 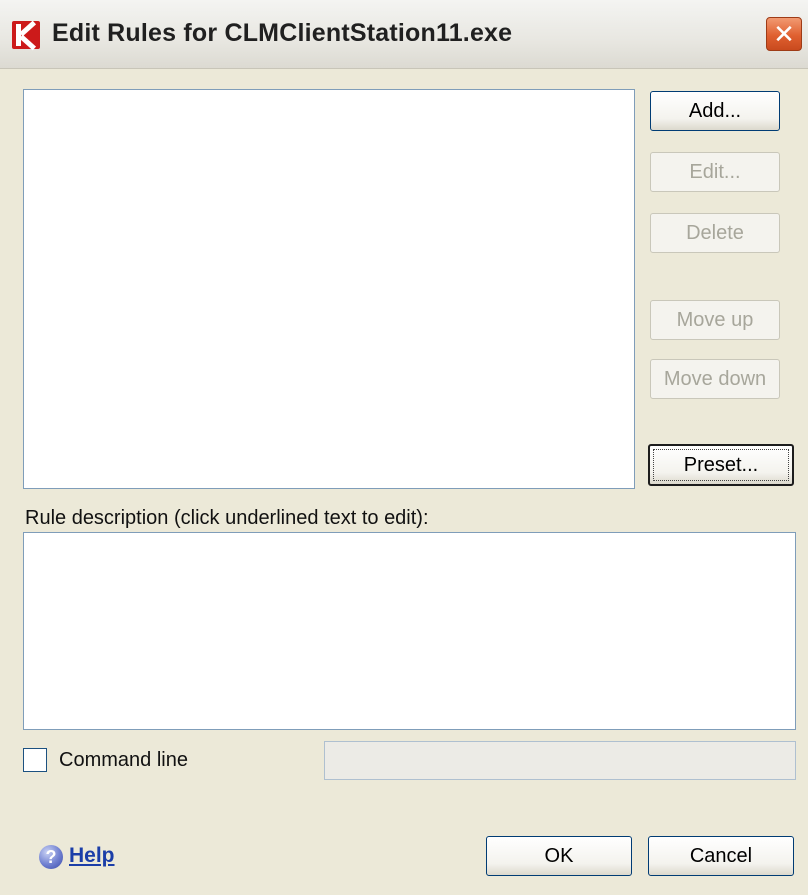 I want to click on title-bar: Edit Rules for CLMClientStation11.exe ✕, so click(x=404, y=34).